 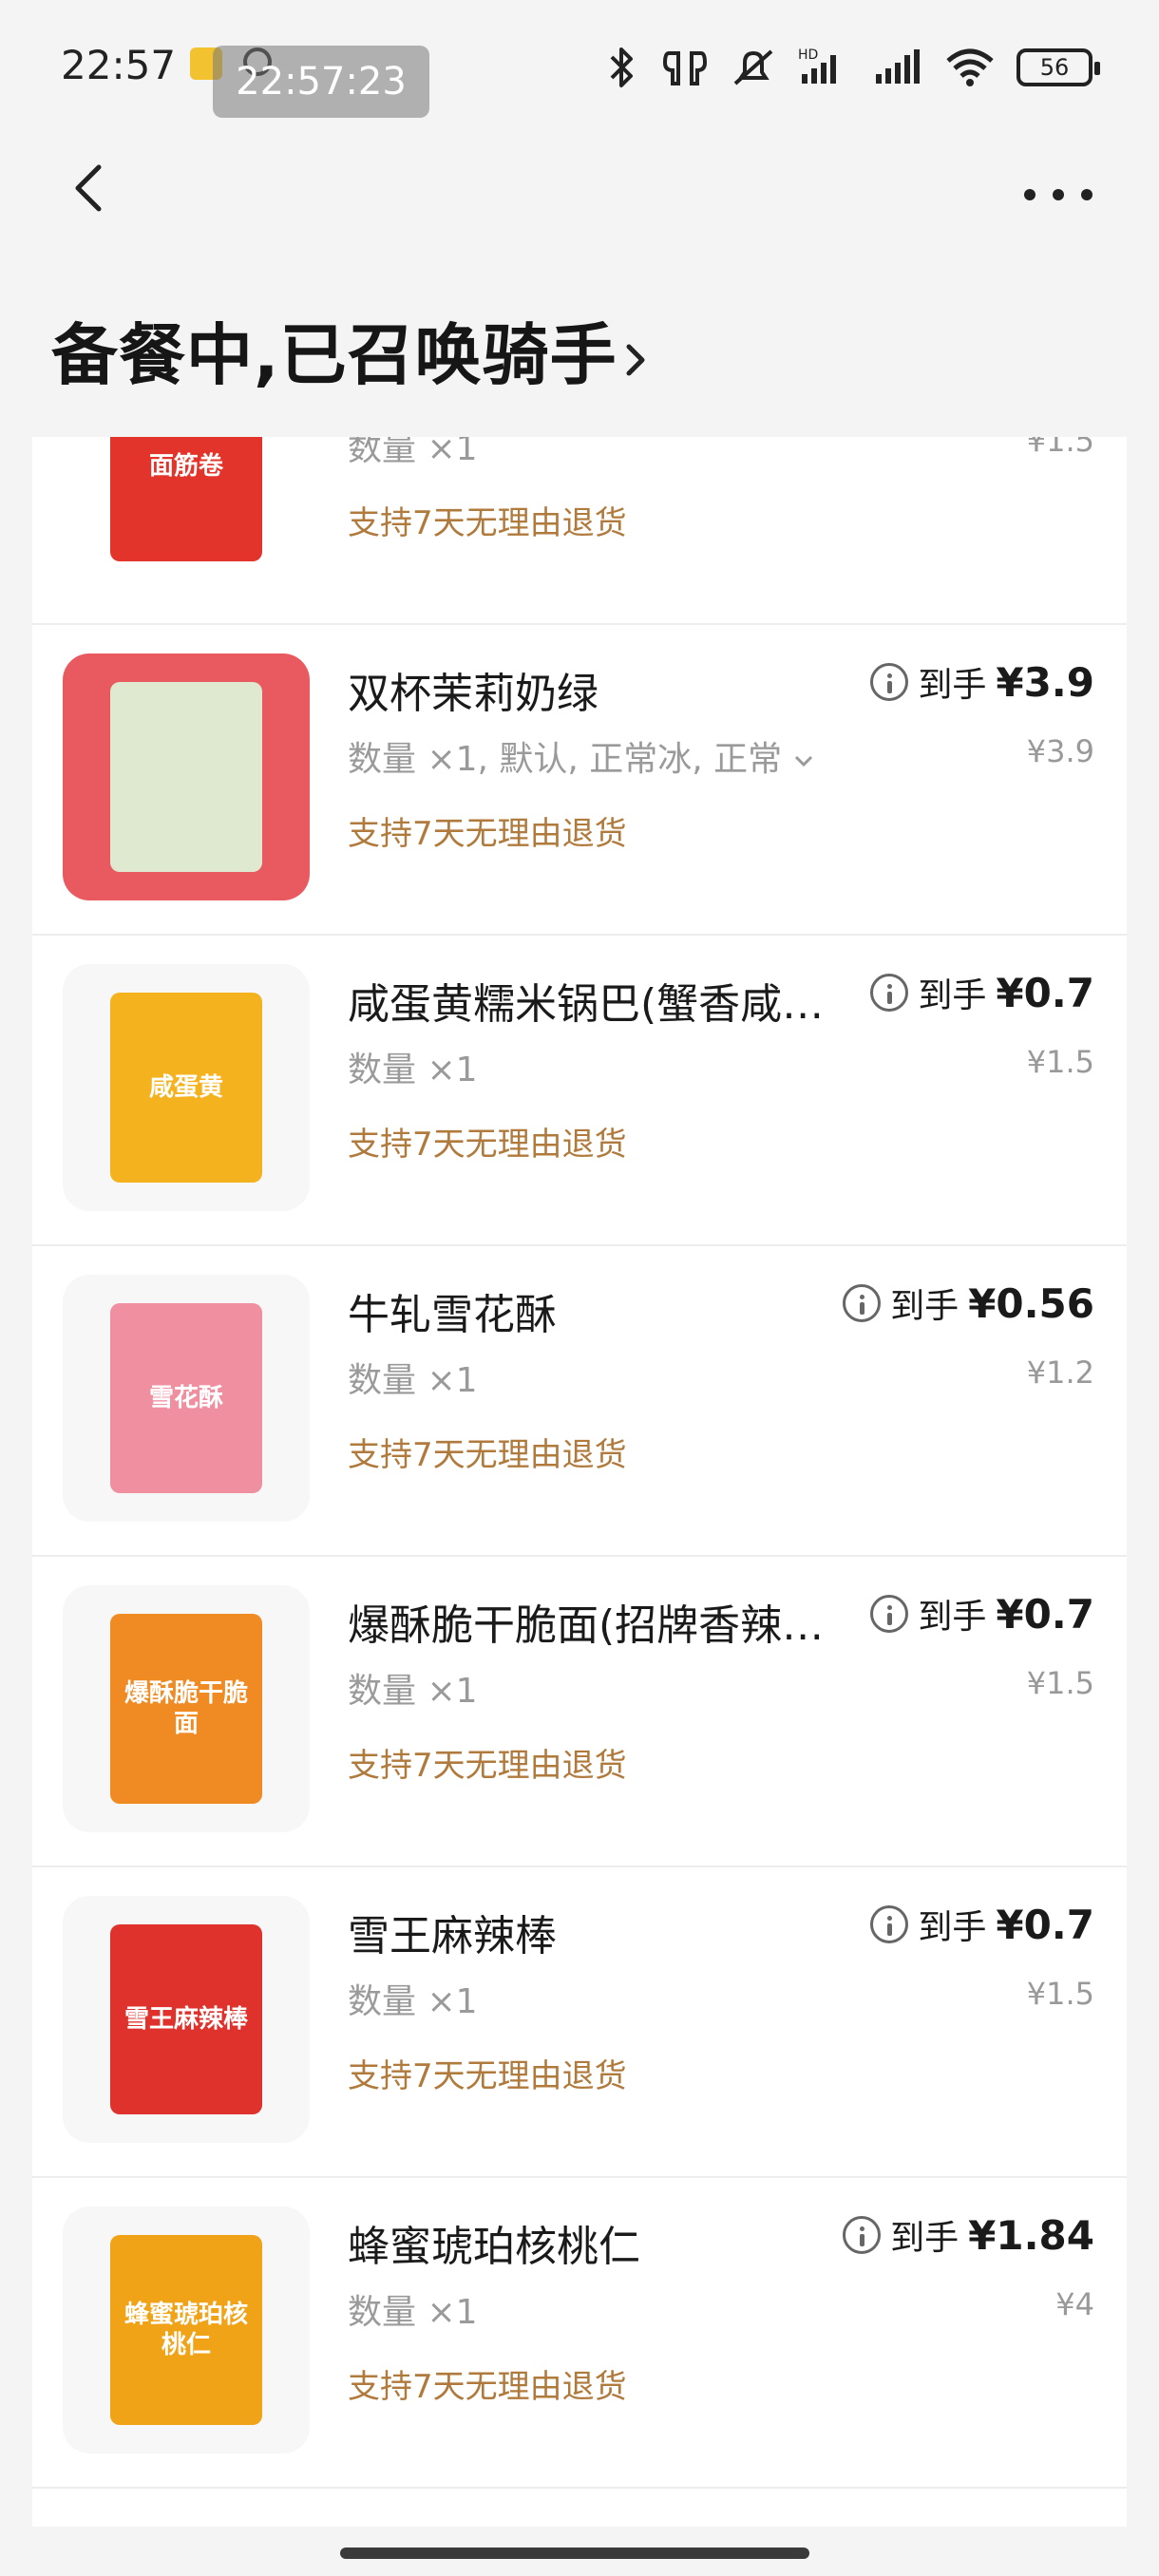 I want to click on product-package: 雪花酥, so click(x=186, y=1398).